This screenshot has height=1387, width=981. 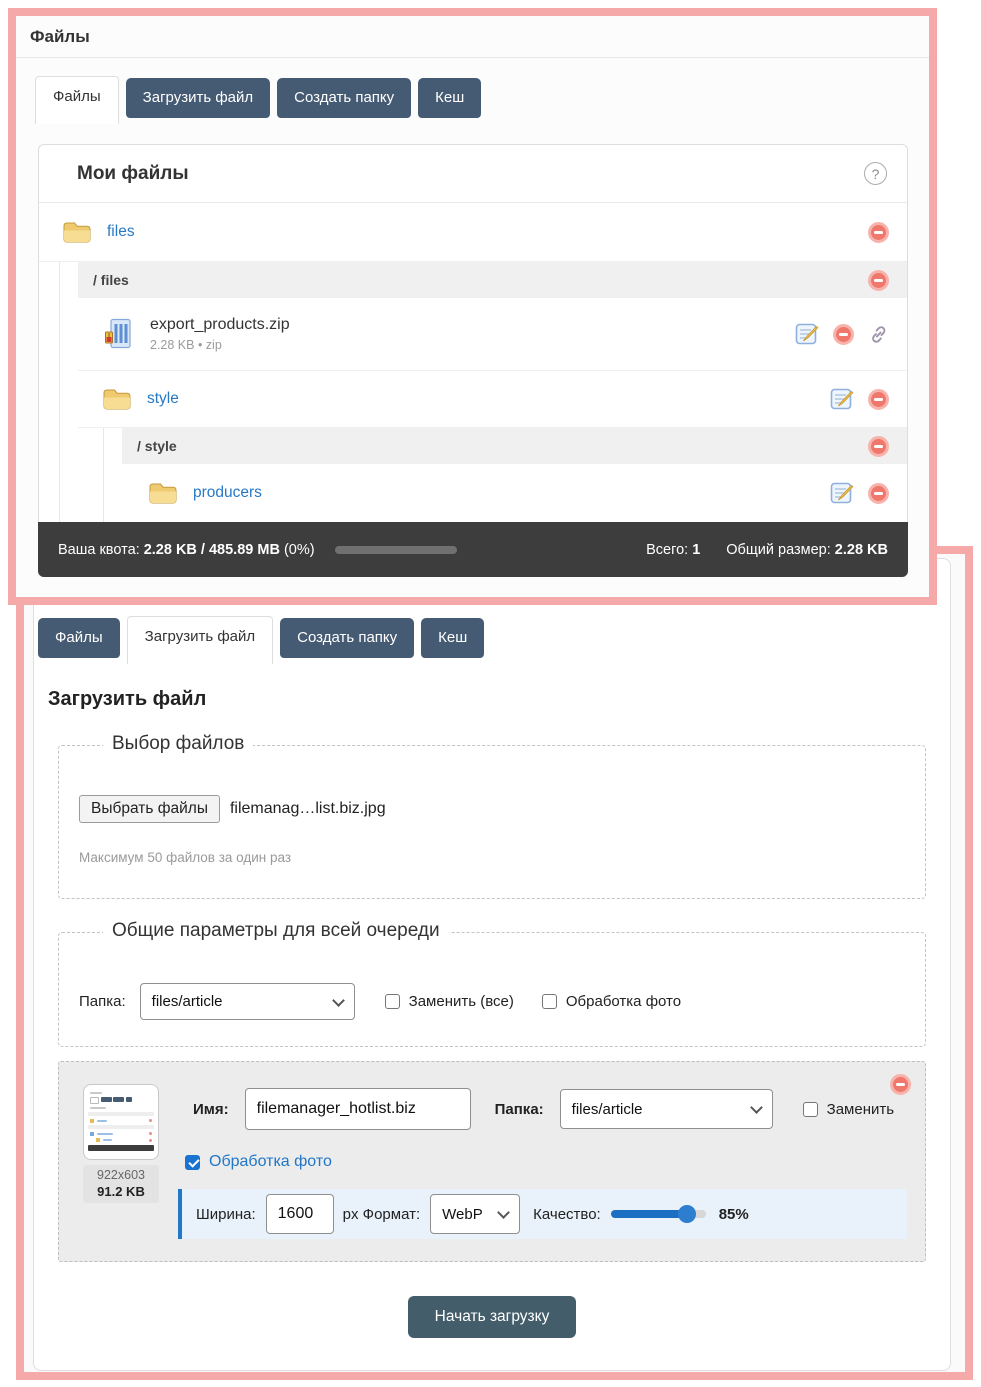 What do you see at coordinates (157, 446) in the screenshot?
I see `path-label: / style` at bounding box center [157, 446].